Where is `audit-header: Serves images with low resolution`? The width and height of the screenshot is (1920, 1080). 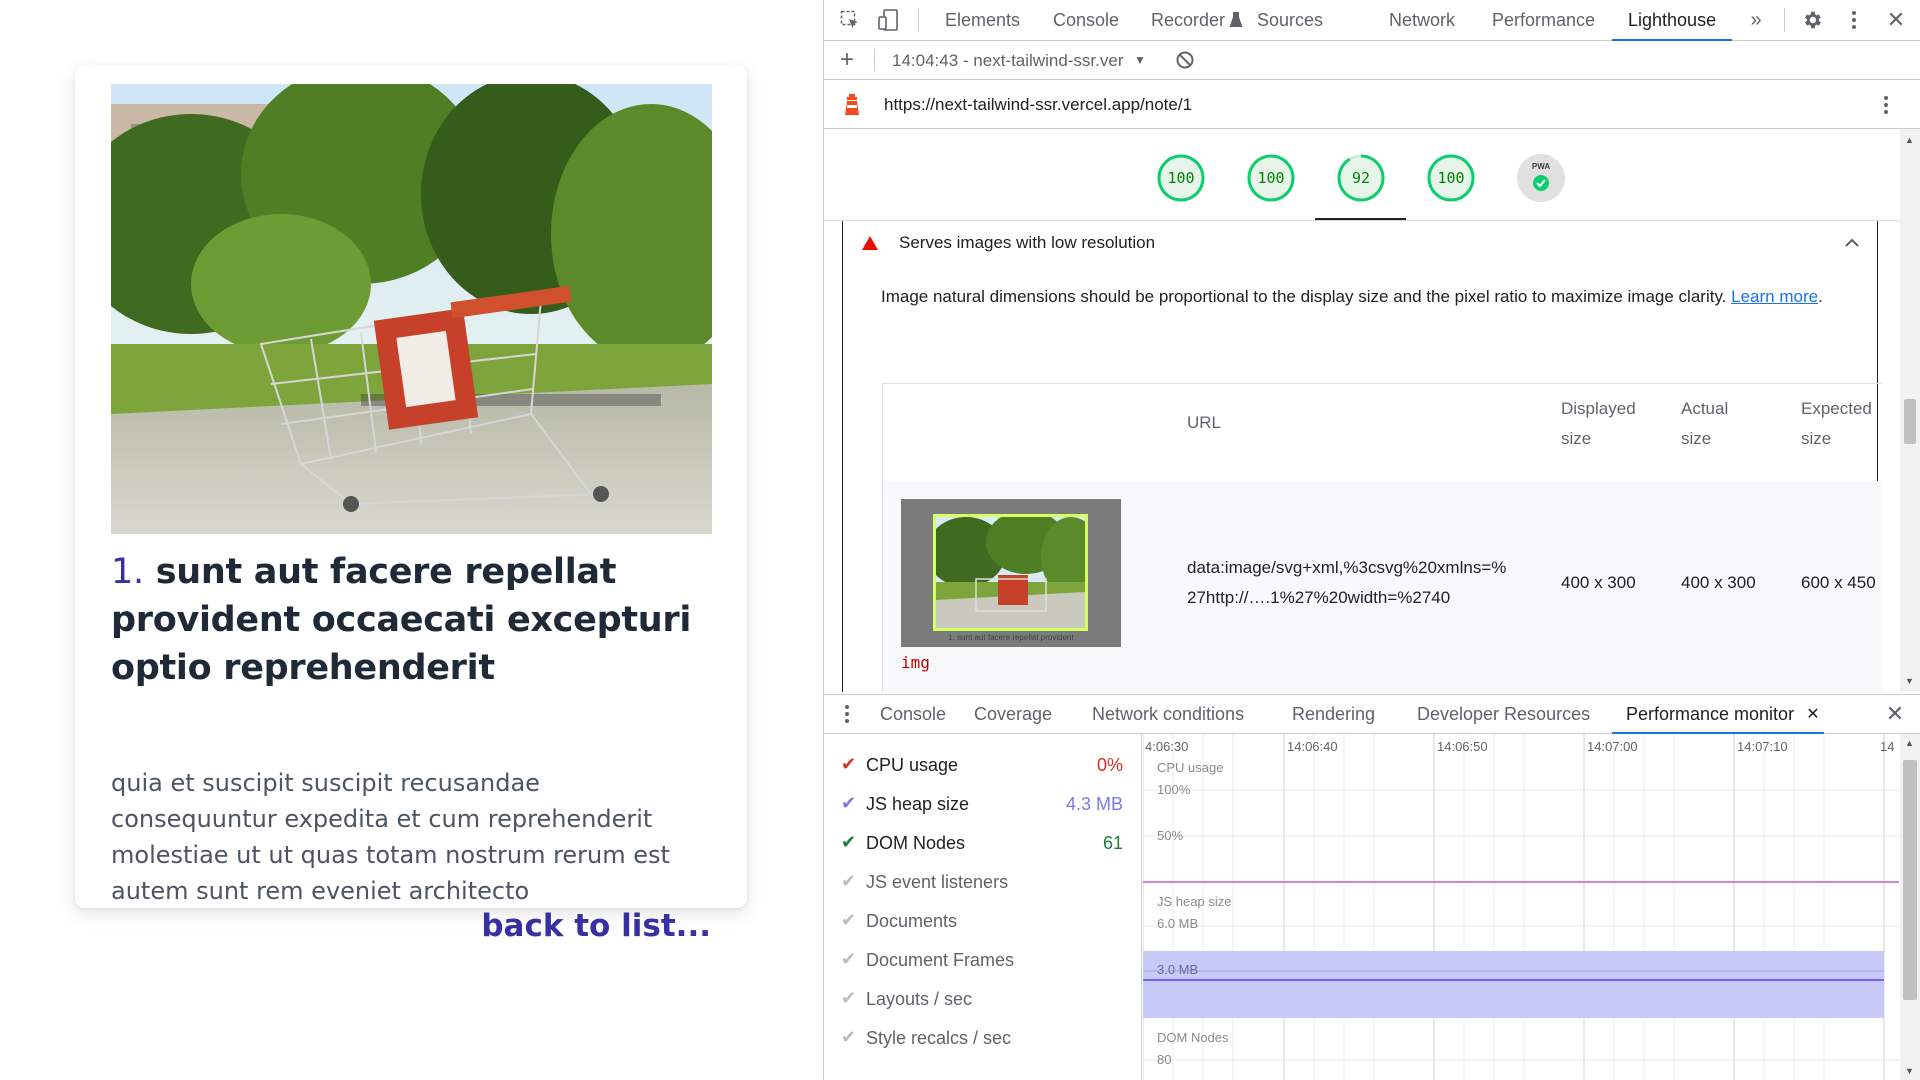 audit-header: Serves images with low resolution is located at coordinates (1360, 243).